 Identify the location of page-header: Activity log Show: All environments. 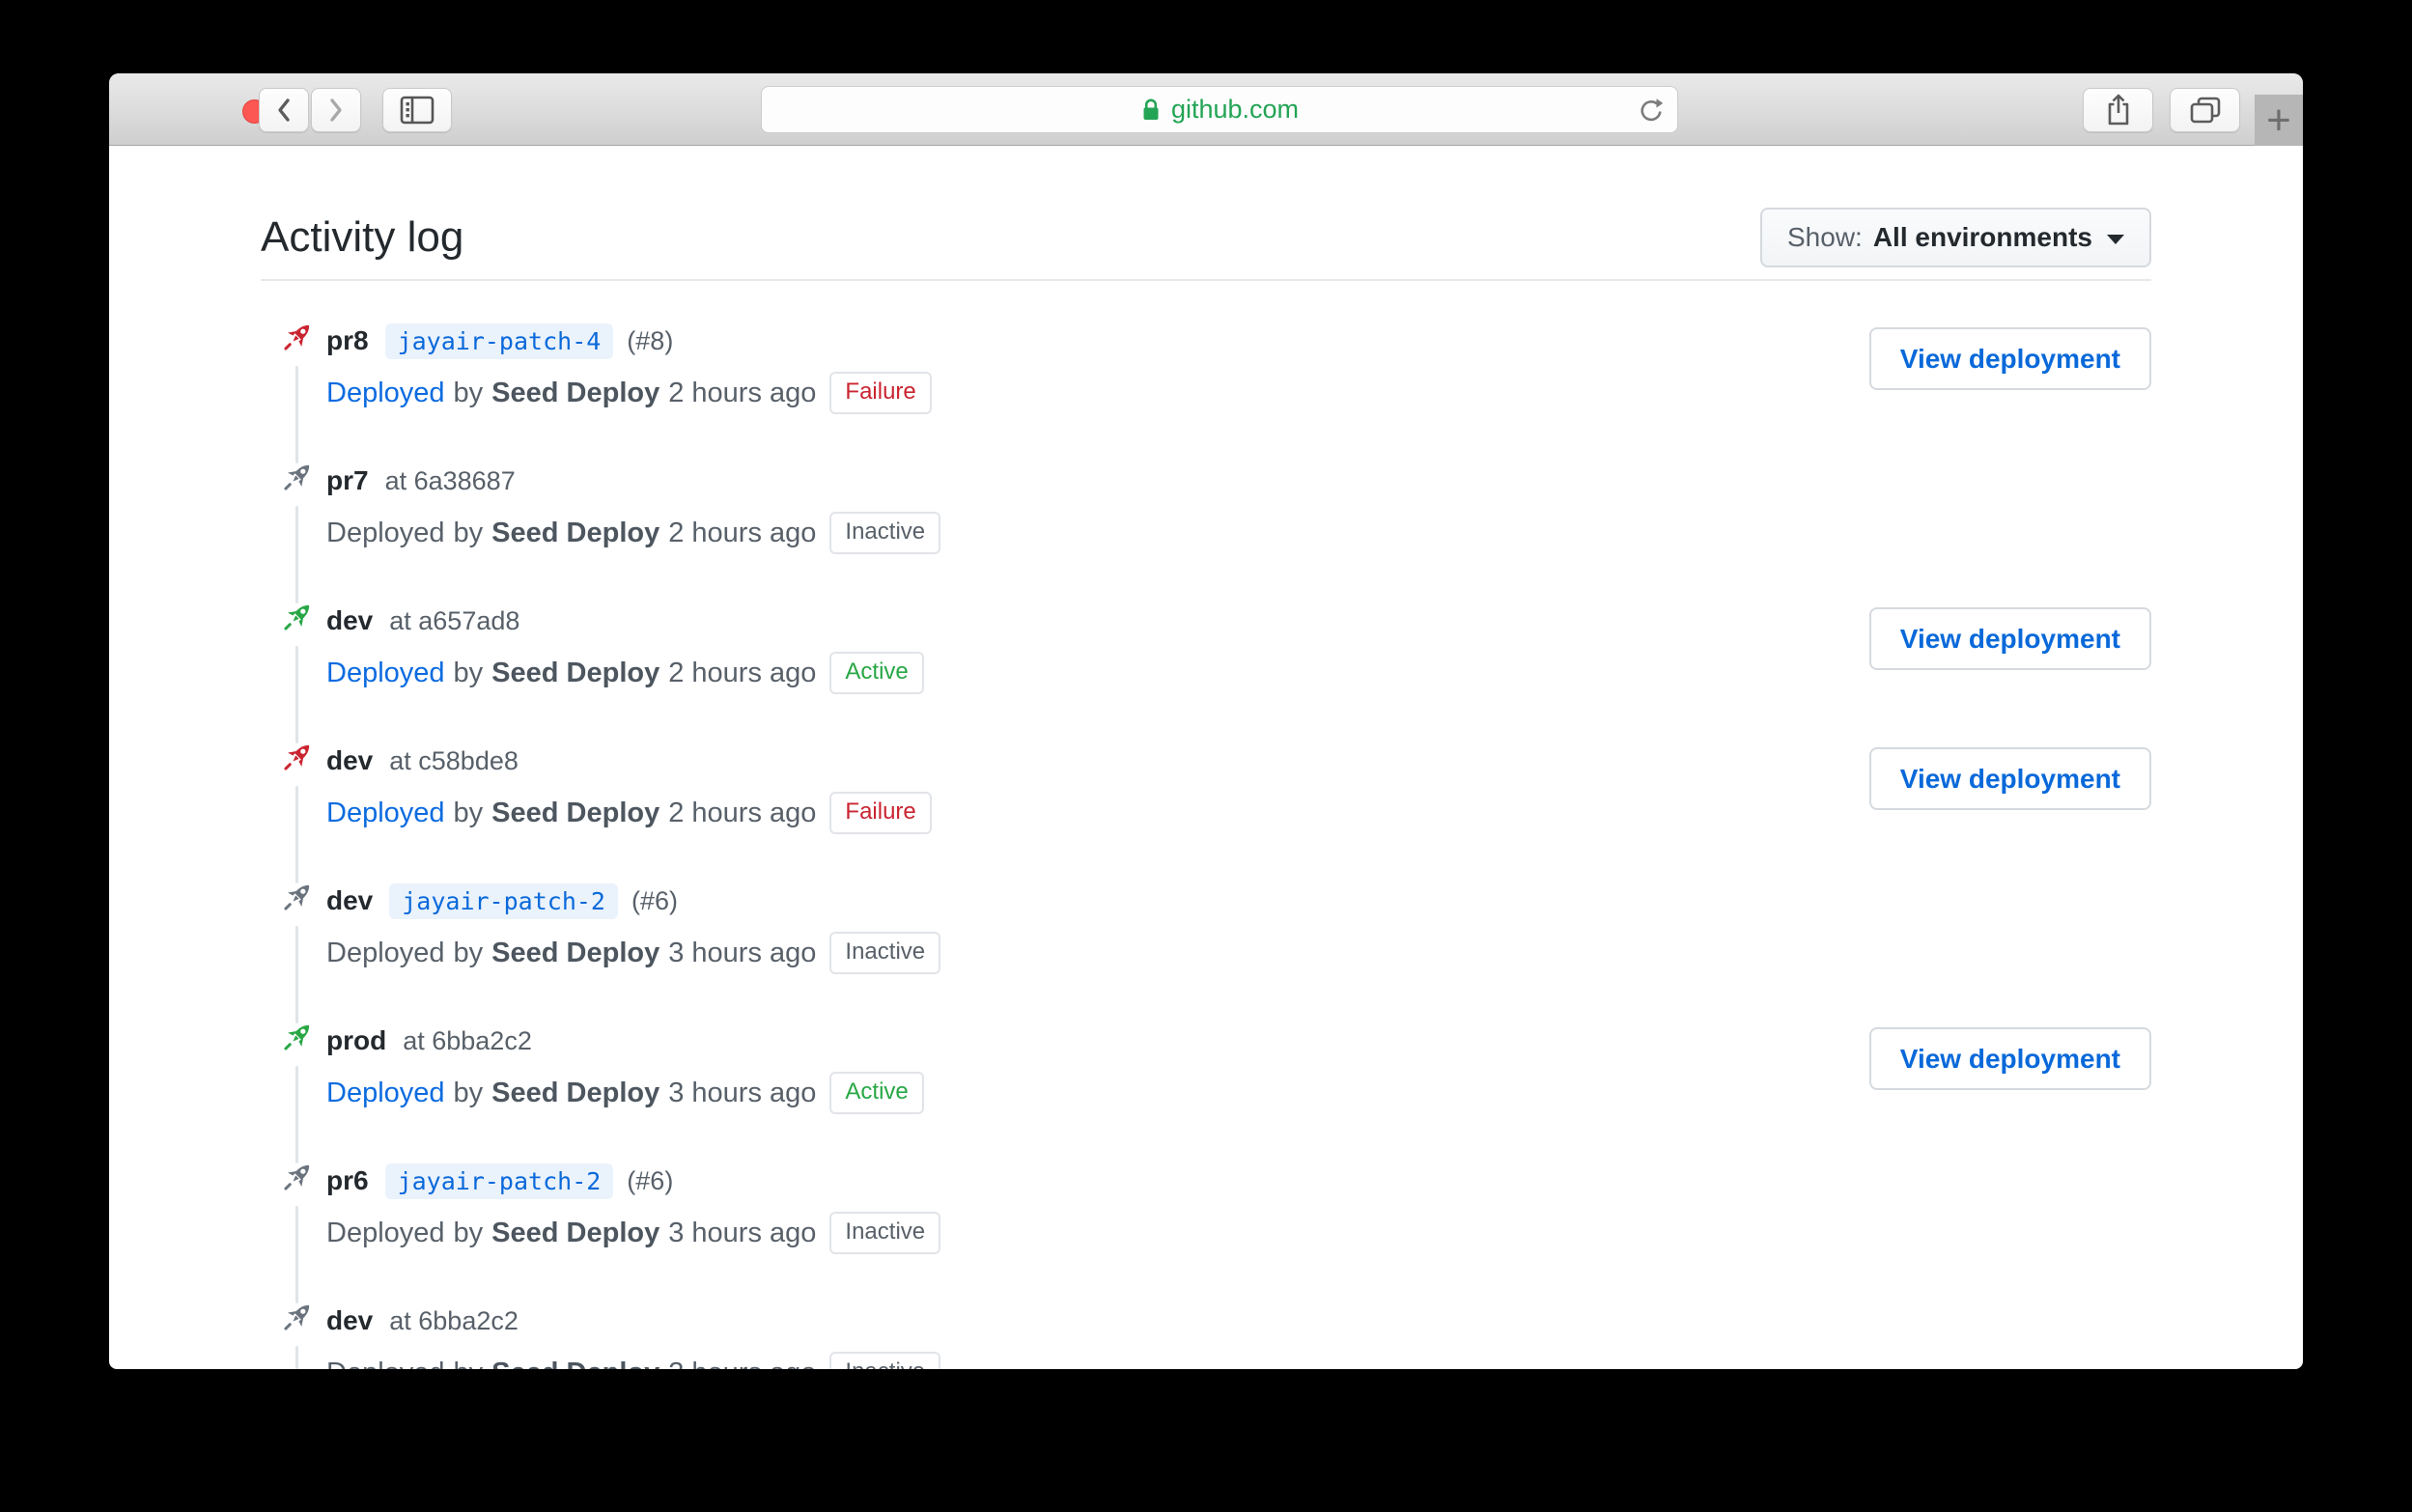
(1206, 239).